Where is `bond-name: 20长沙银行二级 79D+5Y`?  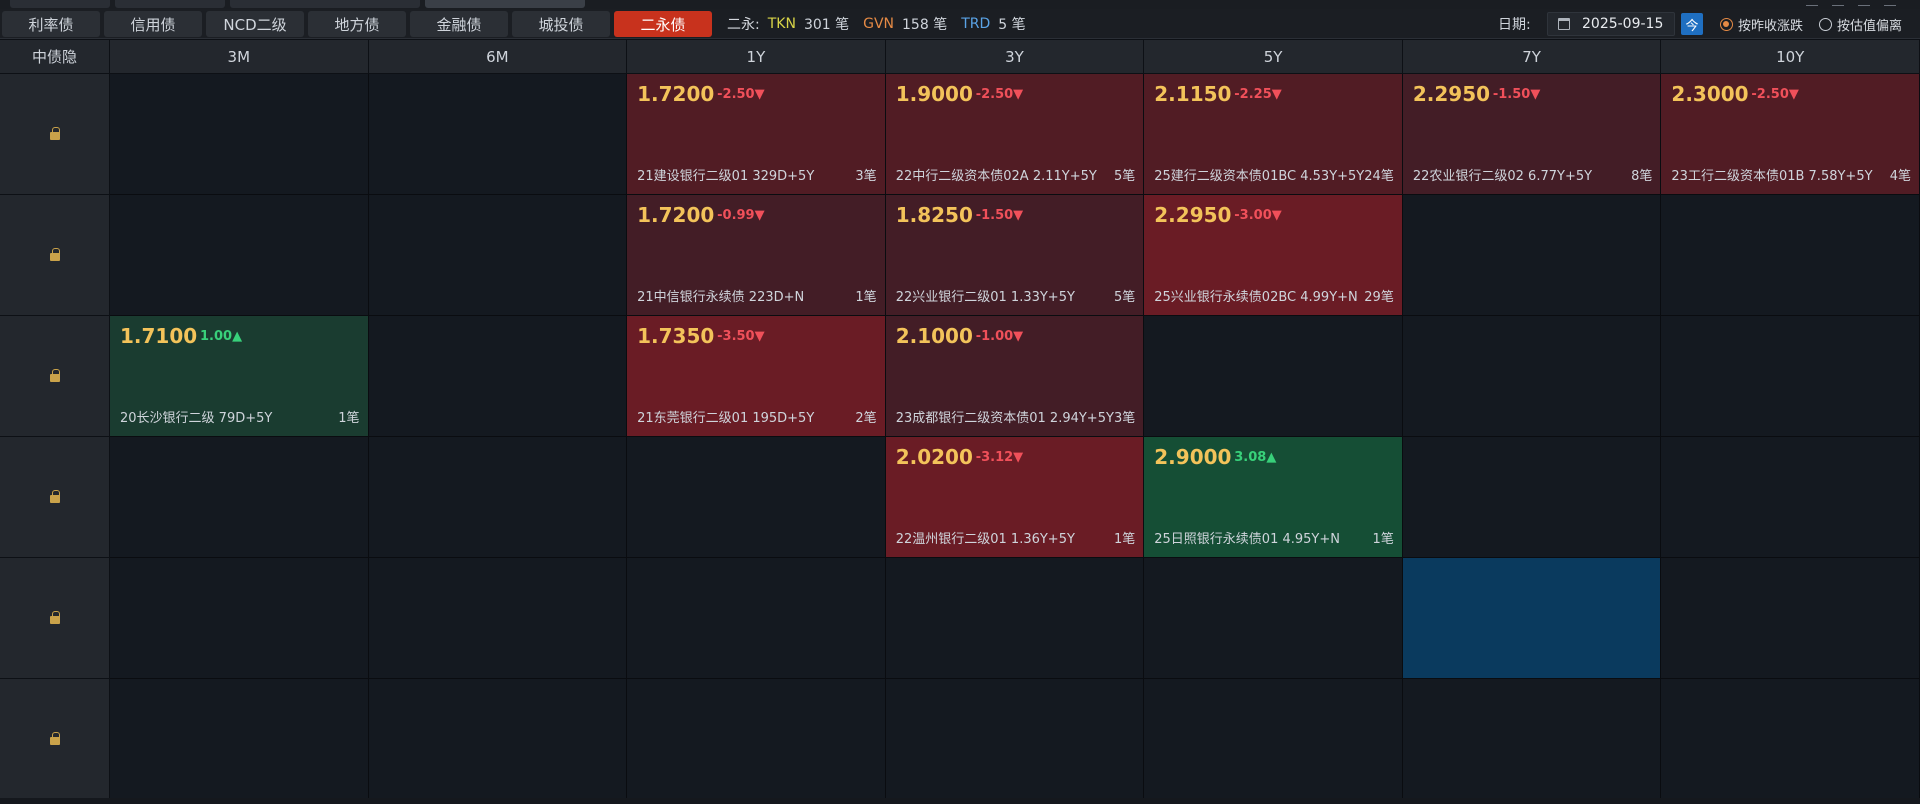 bond-name: 20长沙银行二级 79D+5Y is located at coordinates (196, 418).